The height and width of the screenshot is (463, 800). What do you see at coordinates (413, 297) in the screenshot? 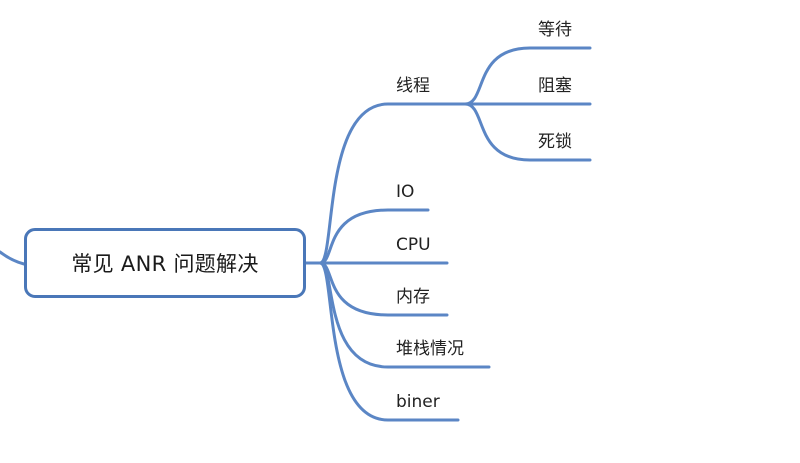
I see `branch-label-3: 内存` at bounding box center [413, 297].